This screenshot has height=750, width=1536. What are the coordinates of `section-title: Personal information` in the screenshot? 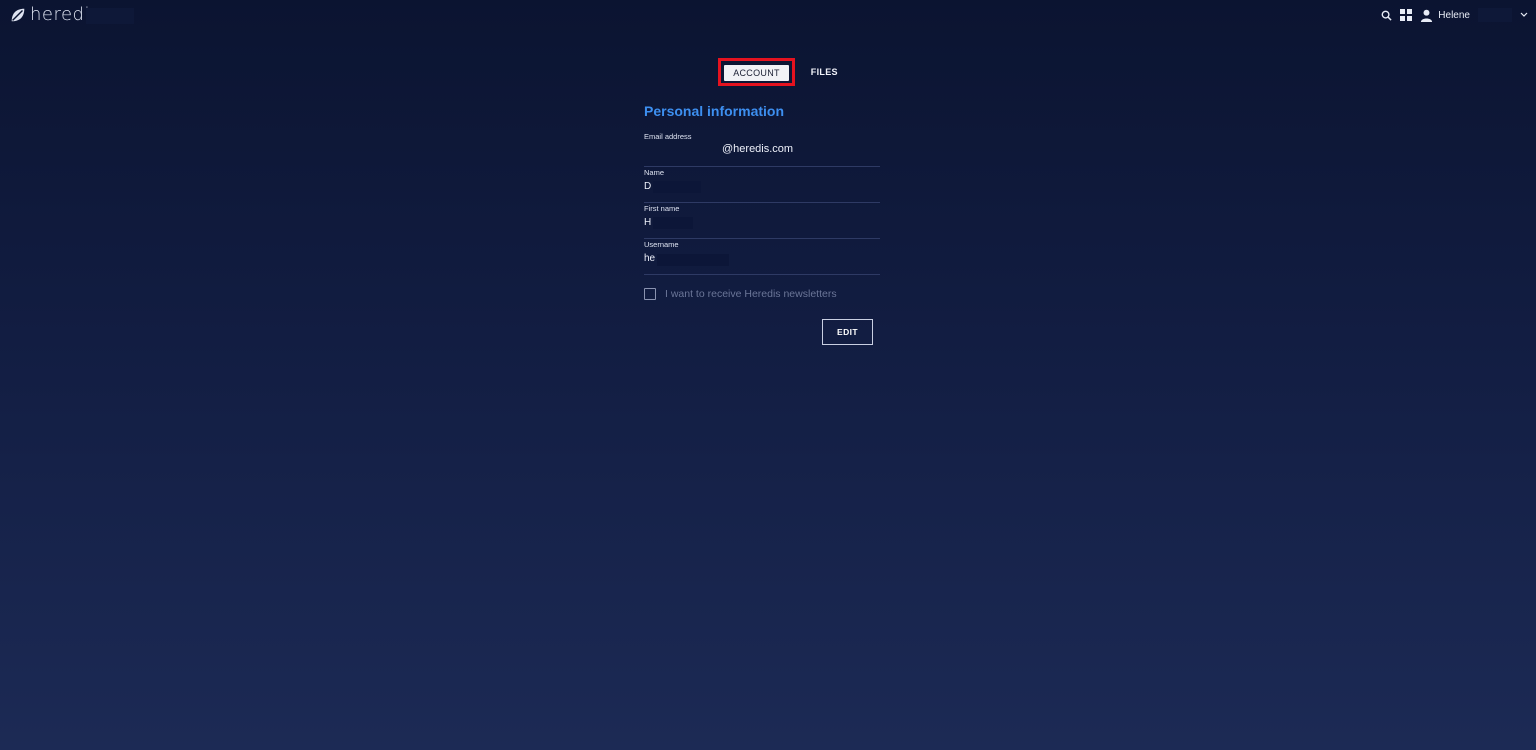 It's located at (714, 111).